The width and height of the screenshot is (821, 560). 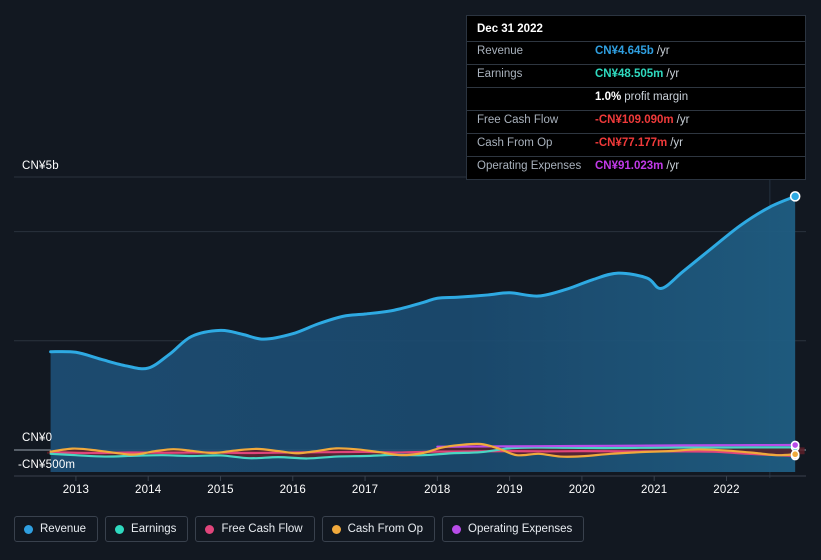 What do you see at coordinates (292, 490) in the screenshot?
I see `x-axis-tick-2016: 2016` at bounding box center [292, 490].